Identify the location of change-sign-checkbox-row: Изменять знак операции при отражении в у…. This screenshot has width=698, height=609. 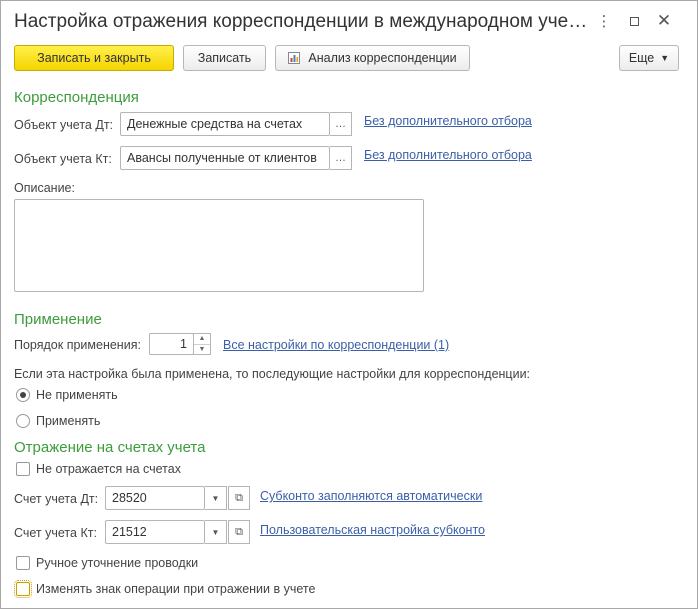
(165, 589).